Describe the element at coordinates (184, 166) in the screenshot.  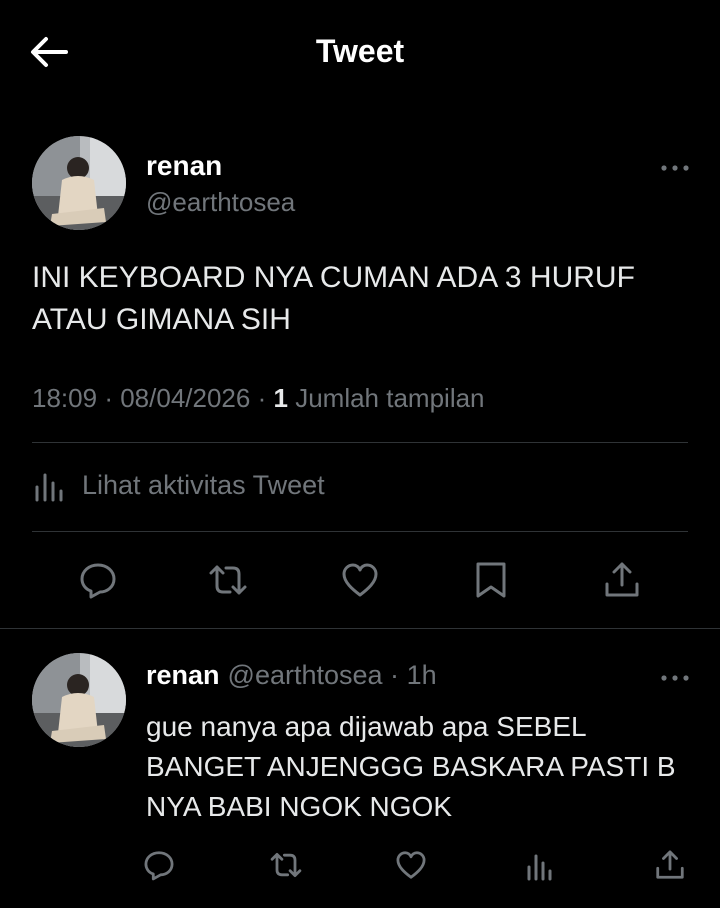
I see `author-name: renan` at that location.